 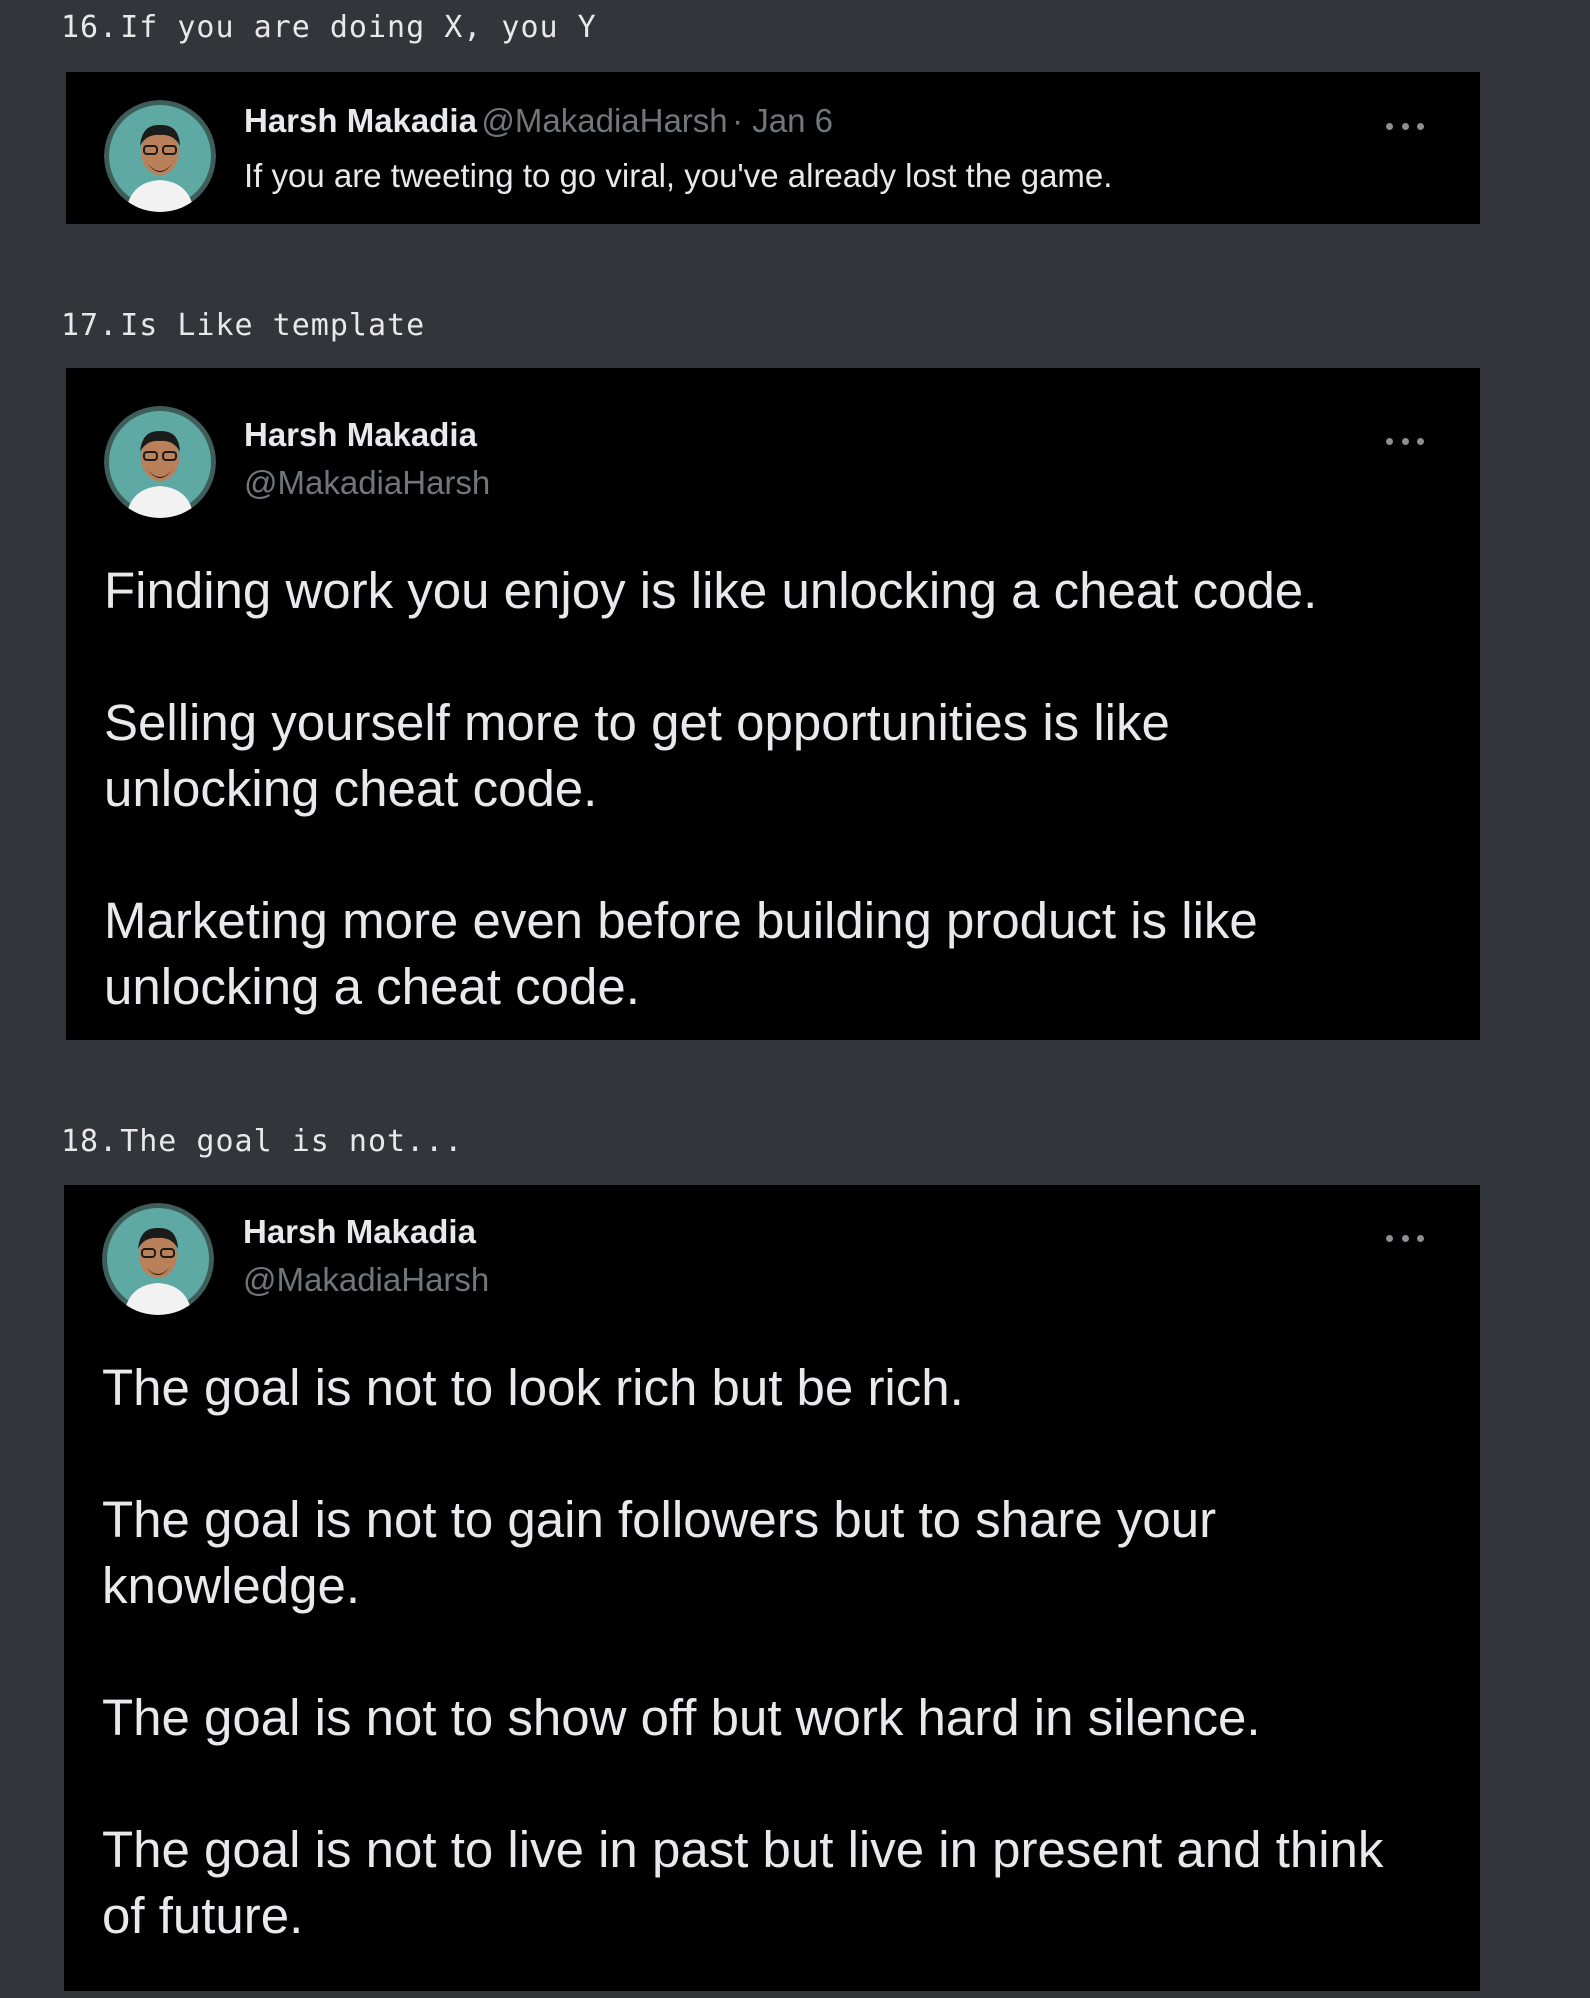 I want to click on section-number: 16., so click(x=90, y=27).